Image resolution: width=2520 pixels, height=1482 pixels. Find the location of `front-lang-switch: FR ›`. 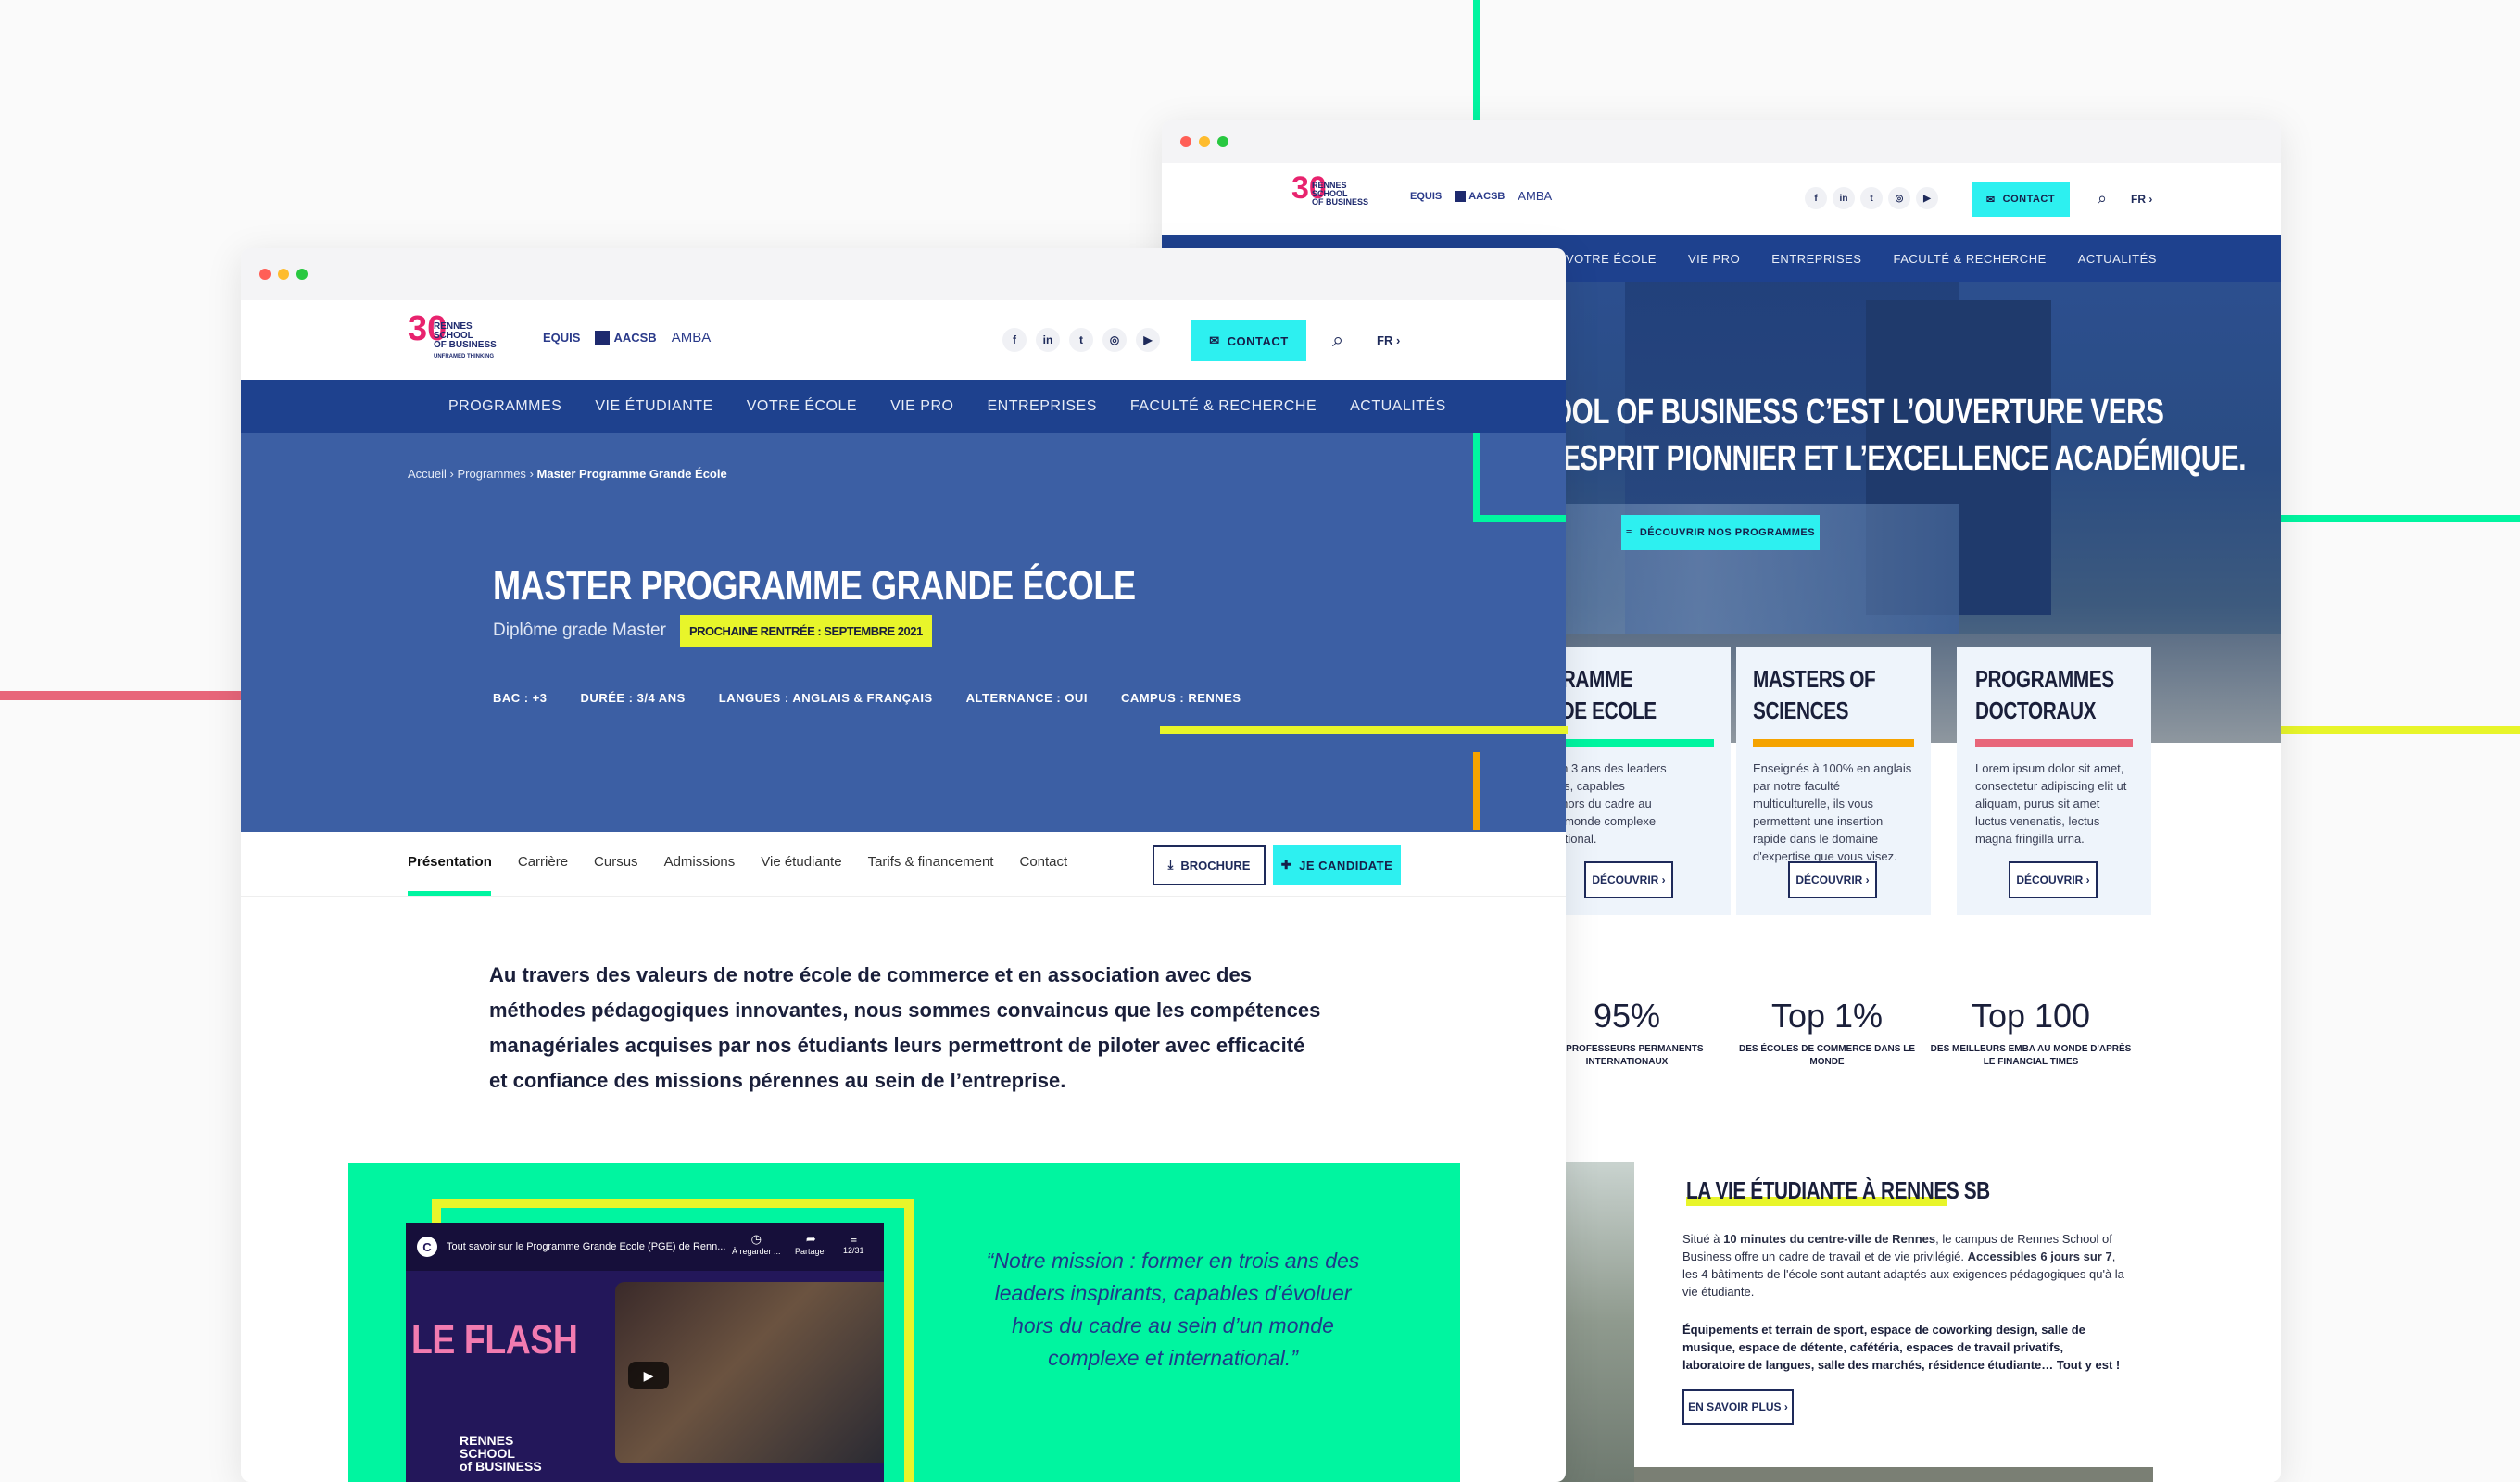

front-lang-switch: FR › is located at coordinates (1388, 340).